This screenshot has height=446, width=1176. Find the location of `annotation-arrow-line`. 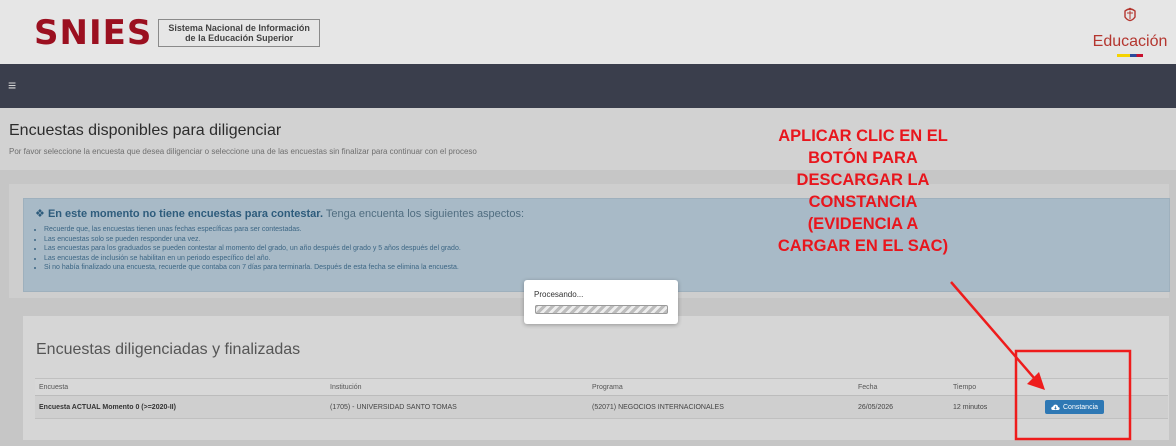

annotation-arrow-line is located at coordinates (996, 334).